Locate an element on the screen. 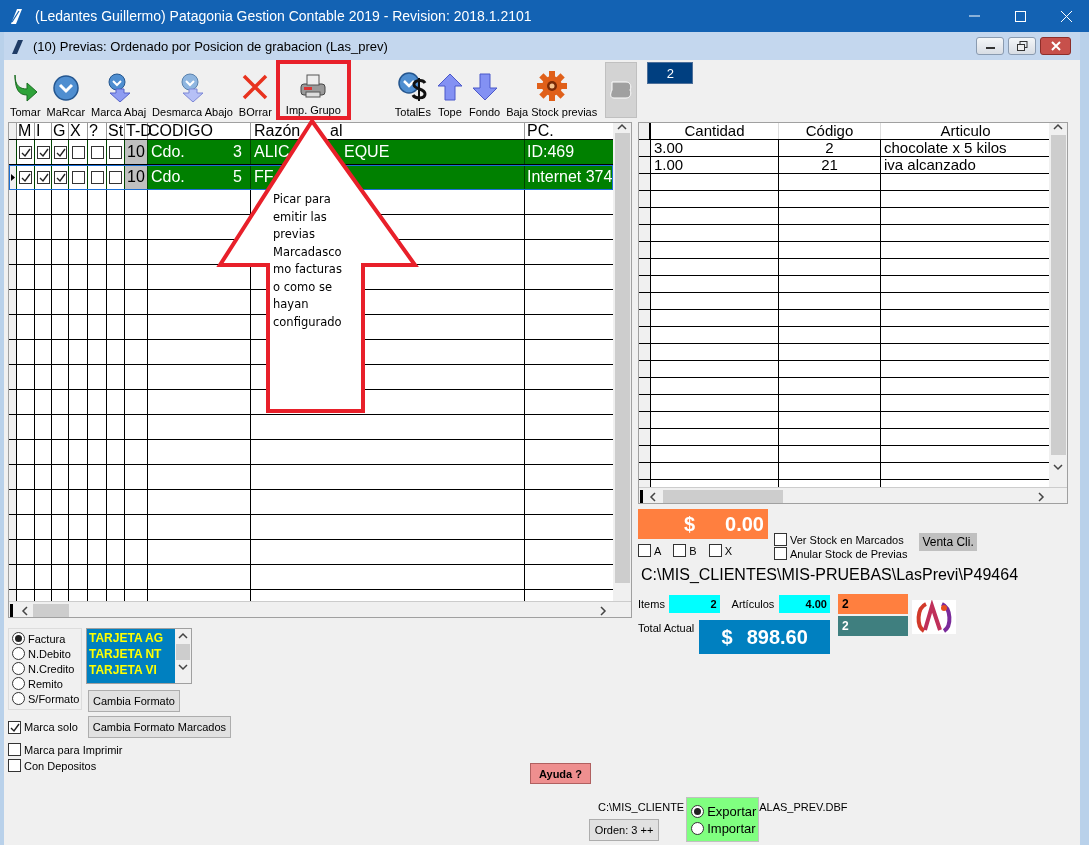  column-header: St is located at coordinates (116, 131).